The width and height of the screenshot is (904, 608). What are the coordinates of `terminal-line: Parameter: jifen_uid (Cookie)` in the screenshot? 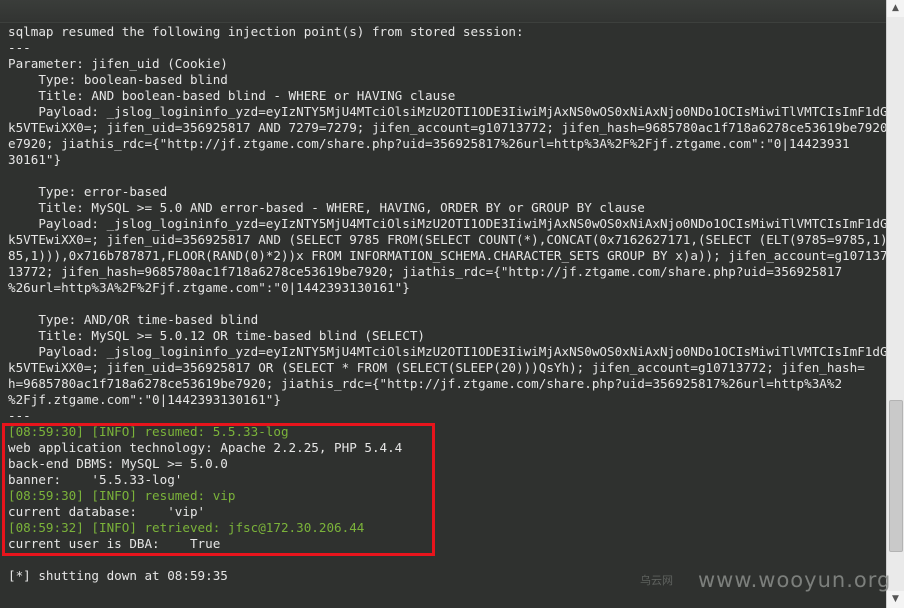 It's located at (118, 63).